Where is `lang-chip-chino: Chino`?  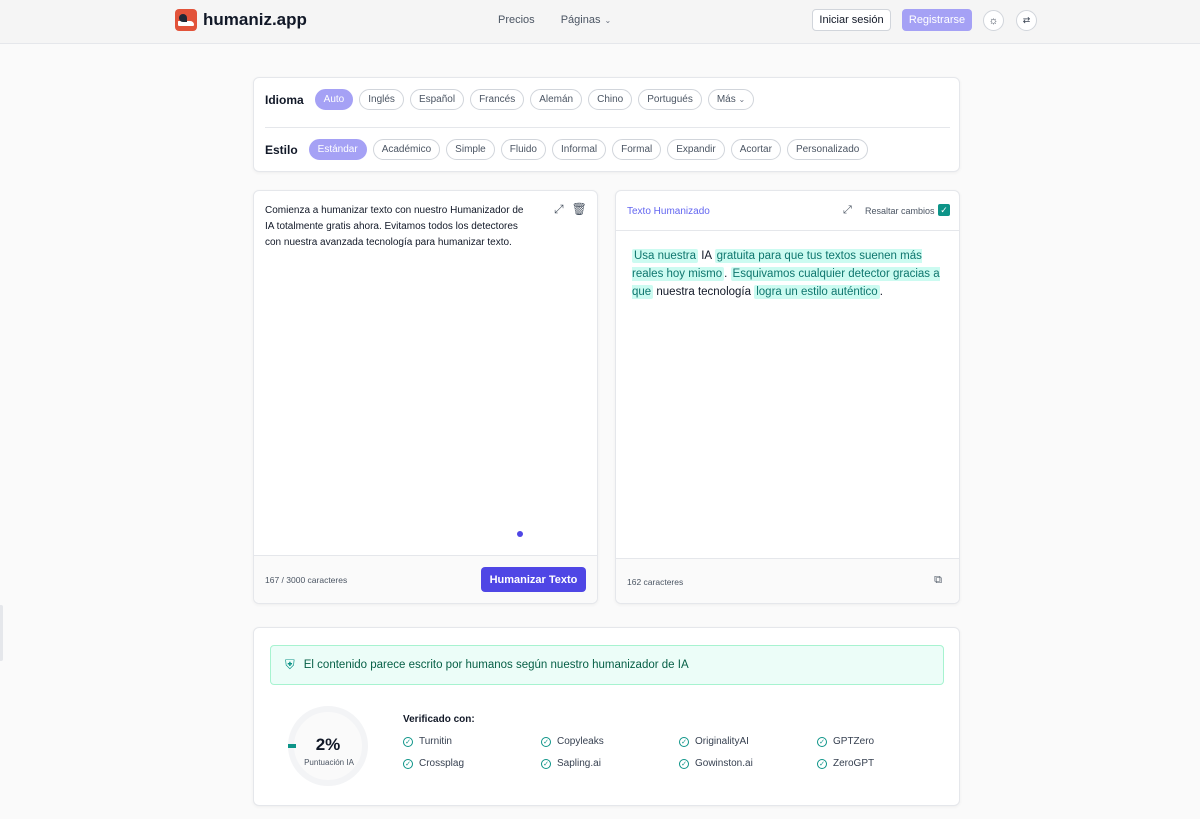
lang-chip-chino: Chino is located at coordinates (610, 99).